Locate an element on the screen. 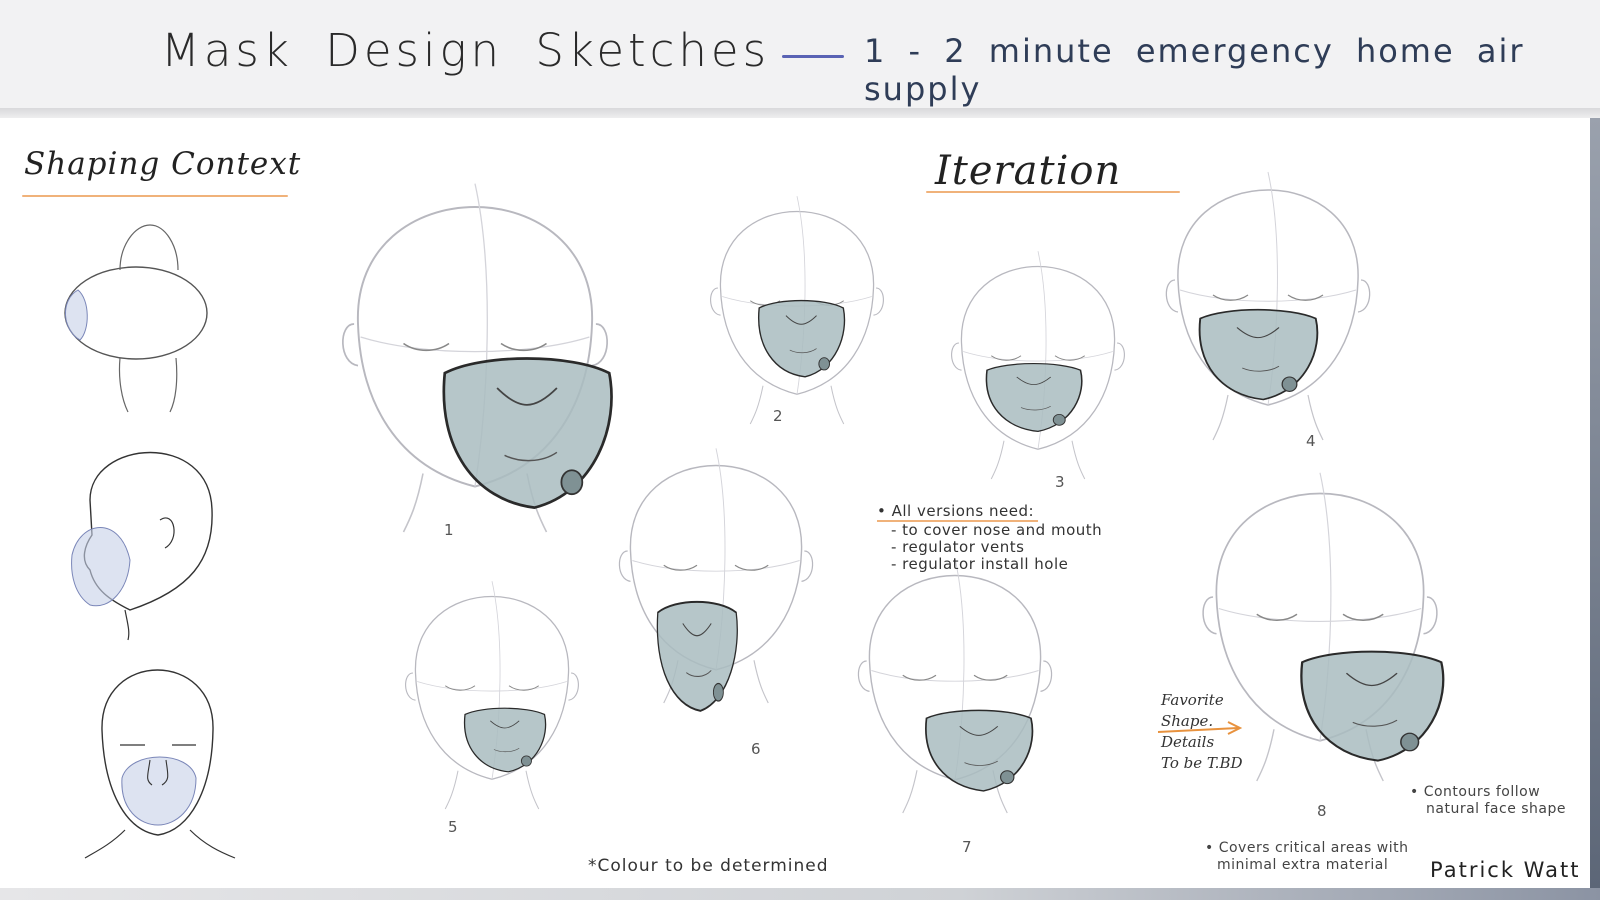 The width and height of the screenshot is (1600, 900). sketch-label-5: 5 is located at coordinates (453, 827).